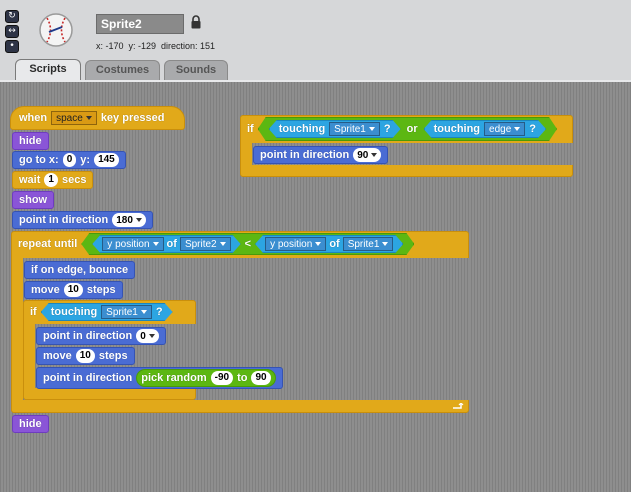 The width and height of the screenshot is (631, 492). I want to click on go-to-xy-block: go to x: 0 y: 145, so click(69, 160).